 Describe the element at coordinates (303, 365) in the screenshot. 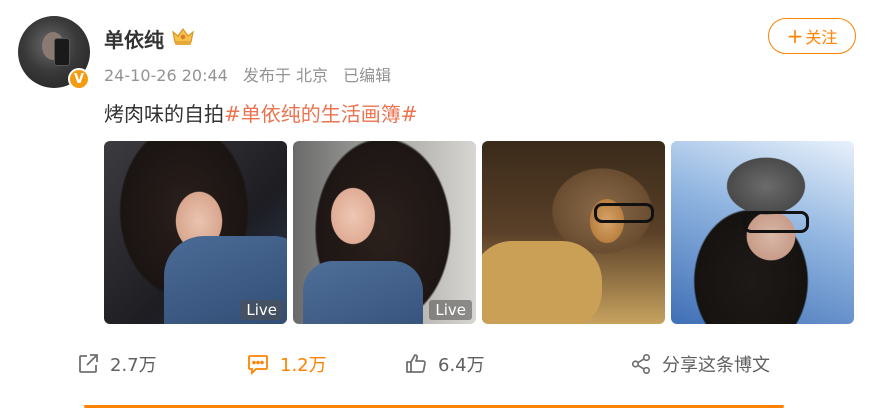

I see `comment-count: 1.2万` at that location.